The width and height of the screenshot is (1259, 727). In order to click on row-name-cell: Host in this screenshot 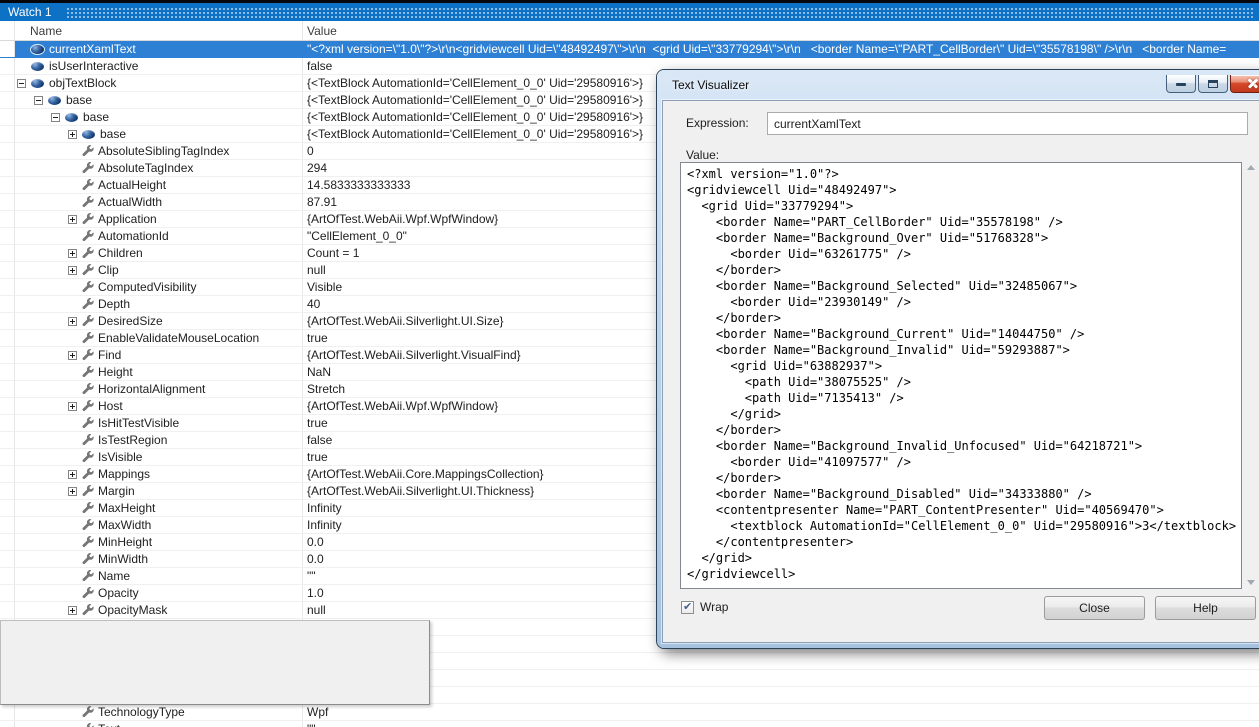, I will do `click(159, 406)`.